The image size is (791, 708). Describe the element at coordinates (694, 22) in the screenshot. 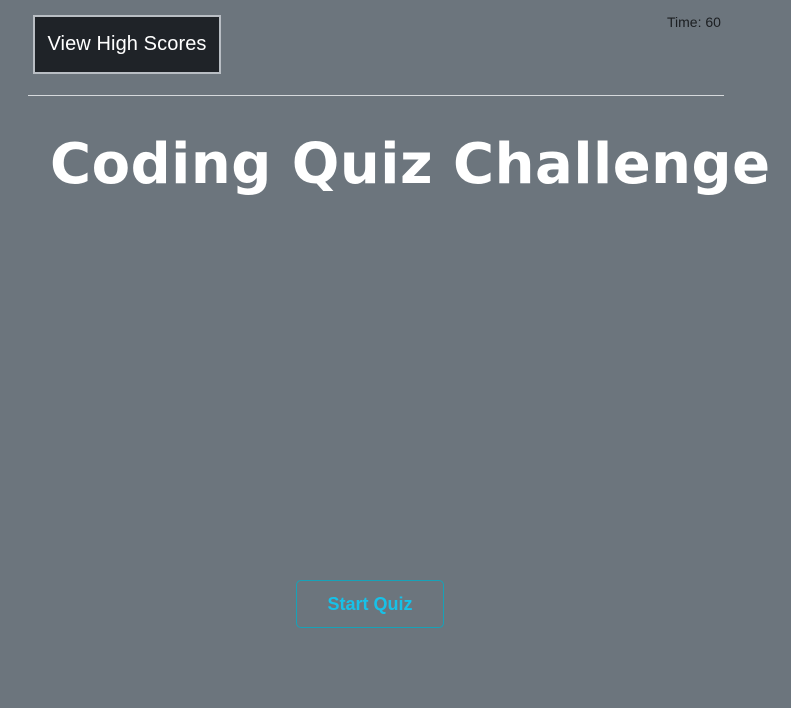

I see `timer-text: Time: 60` at that location.